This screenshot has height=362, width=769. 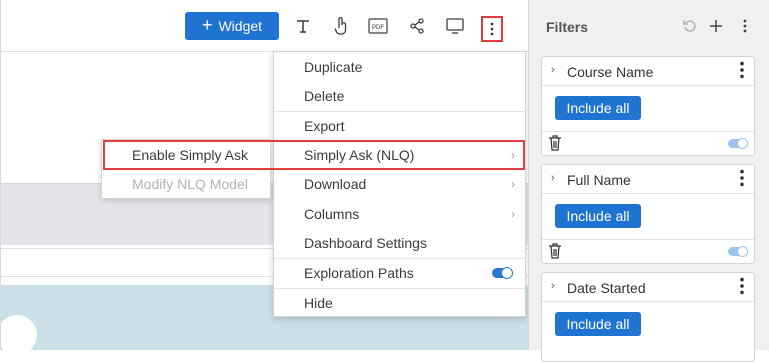 I want to click on filter-name: Course Name, so click(x=610, y=72).